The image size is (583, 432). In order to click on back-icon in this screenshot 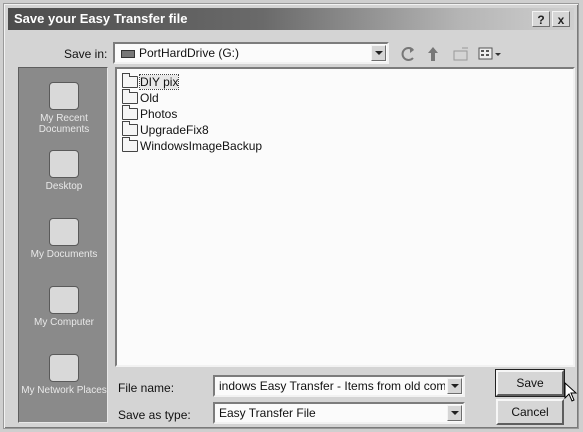, I will do `click(408, 54)`.